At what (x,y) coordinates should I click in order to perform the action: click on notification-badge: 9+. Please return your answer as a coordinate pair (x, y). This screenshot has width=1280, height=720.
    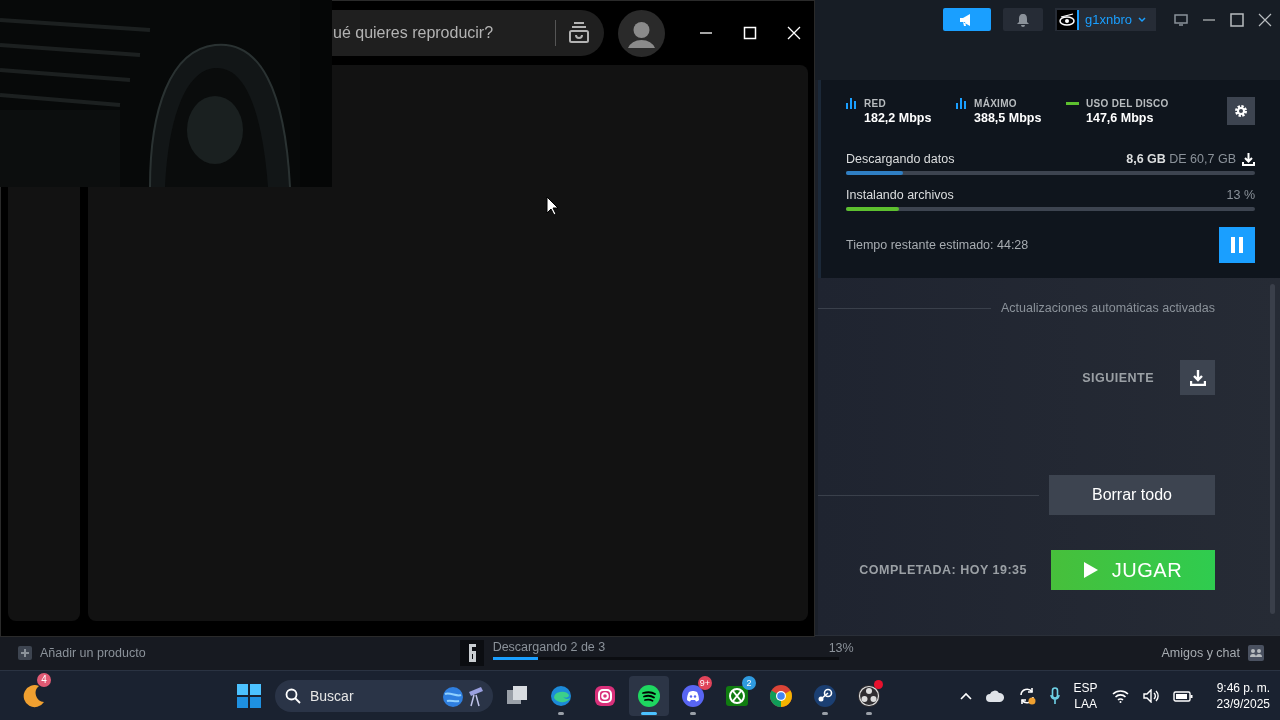
    Looking at the image, I should click on (704, 682).